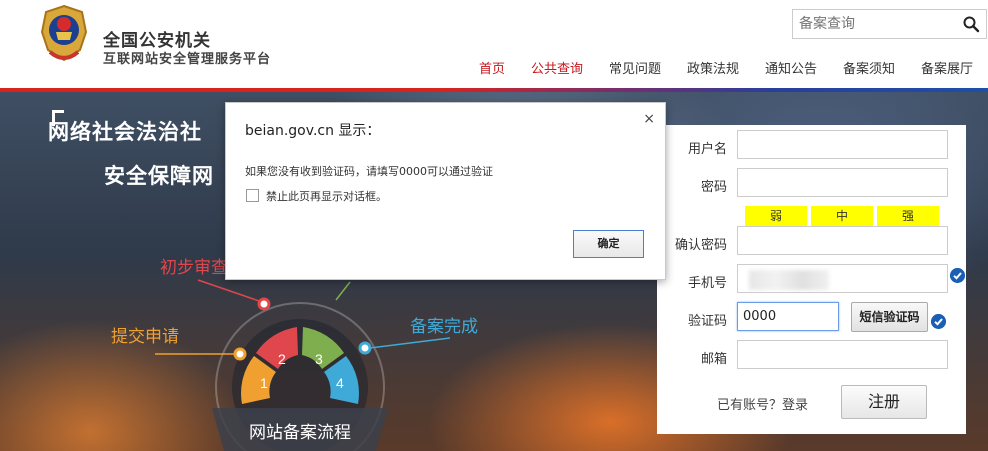 This screenshot has width=988, height=451. Describe the element at coordinates (194, 268) in the screenshot. I see `step-review-label: 初步审查` at that location.